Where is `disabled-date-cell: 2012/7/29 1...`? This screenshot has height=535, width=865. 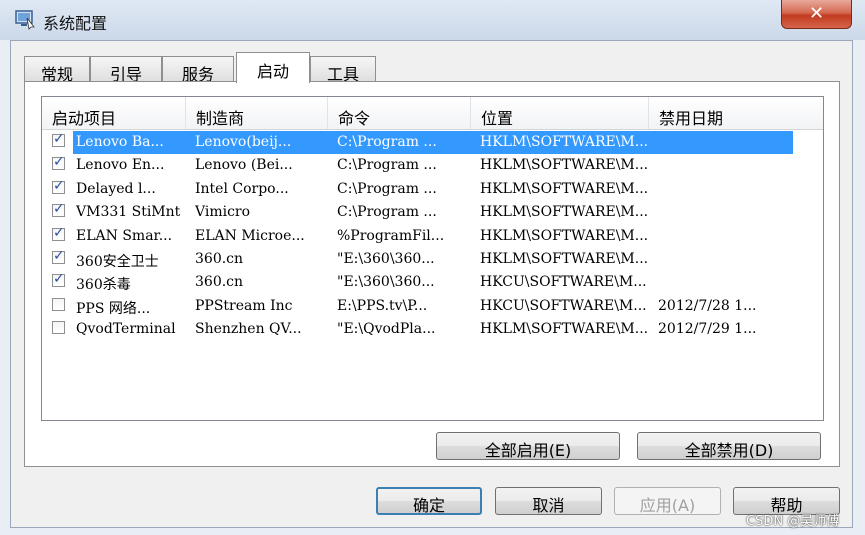
disabled-date-cell: 2012/7/29 1... is located at coordinates (707, 329).